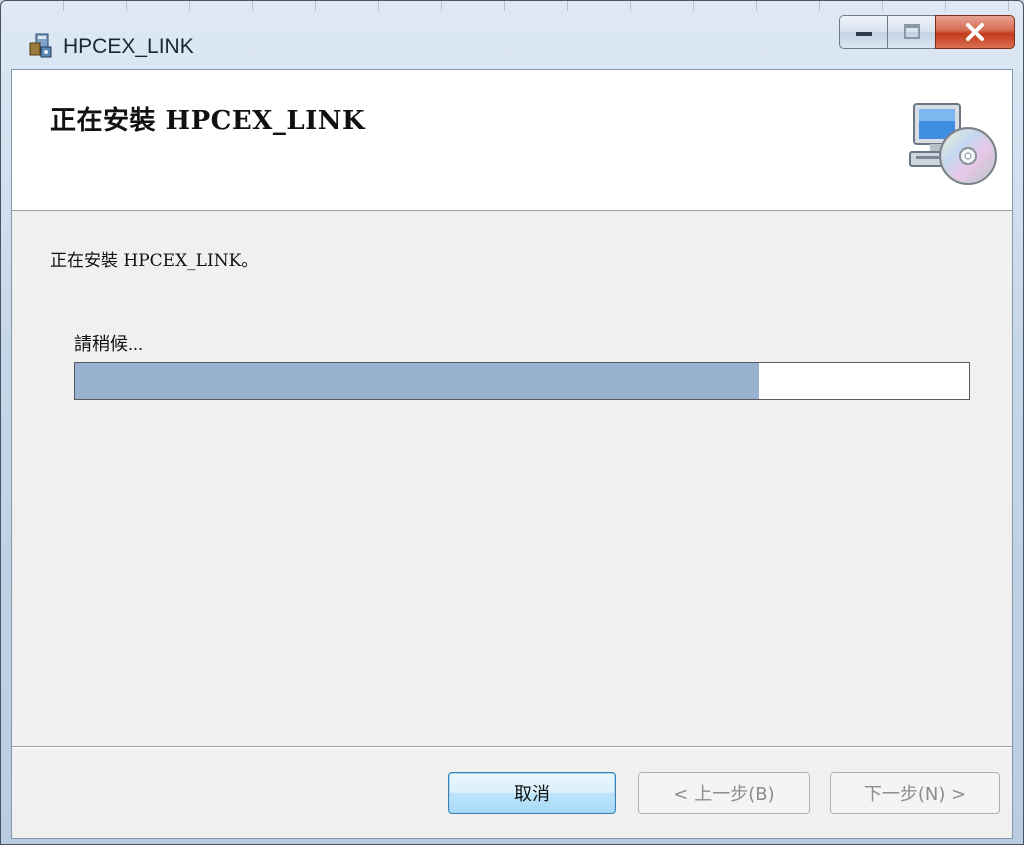 The image size is (1024, 845). I want to click on cancel-button: 取消, so click(532, 793).